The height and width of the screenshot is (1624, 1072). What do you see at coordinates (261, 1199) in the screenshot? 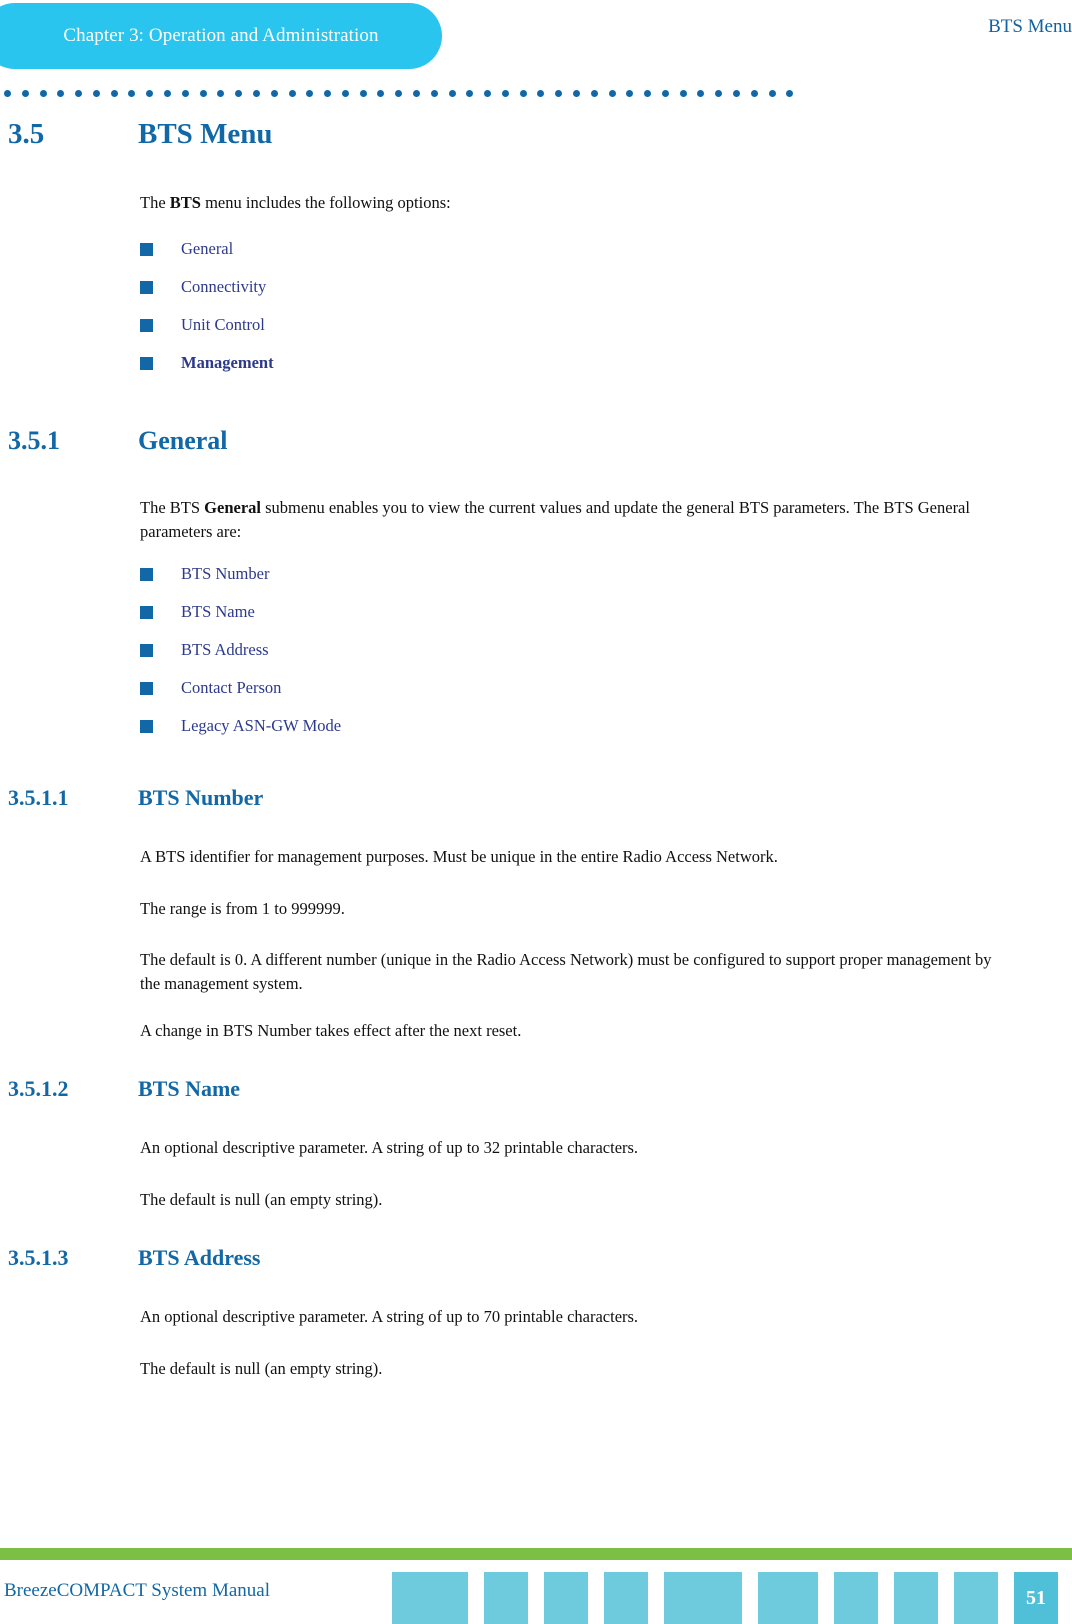
I see `paragraph-bts-name-2: The default is null (an empty string).` at bounding box center [261, 1199].